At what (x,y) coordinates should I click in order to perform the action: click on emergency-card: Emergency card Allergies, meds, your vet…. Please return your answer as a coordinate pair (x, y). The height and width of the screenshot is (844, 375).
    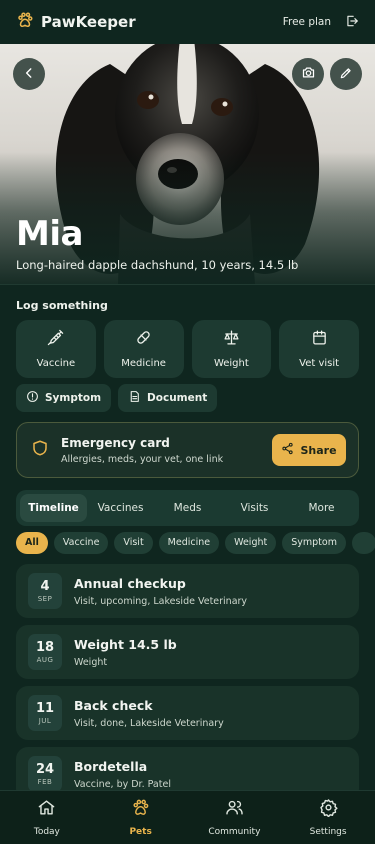
    Looking at the image, I should click on (187, 450).